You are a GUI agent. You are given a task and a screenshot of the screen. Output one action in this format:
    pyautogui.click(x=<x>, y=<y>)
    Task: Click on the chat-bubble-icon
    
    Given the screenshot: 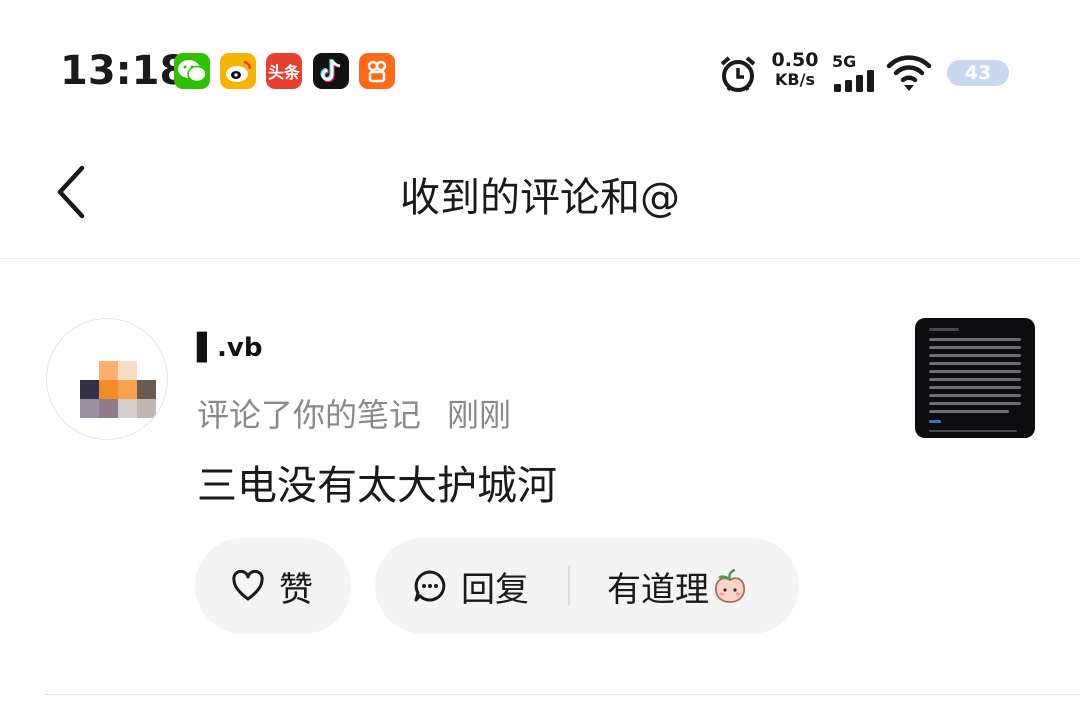 What is the action you would take?
    pyautogui.click(x=430, y=586)
    